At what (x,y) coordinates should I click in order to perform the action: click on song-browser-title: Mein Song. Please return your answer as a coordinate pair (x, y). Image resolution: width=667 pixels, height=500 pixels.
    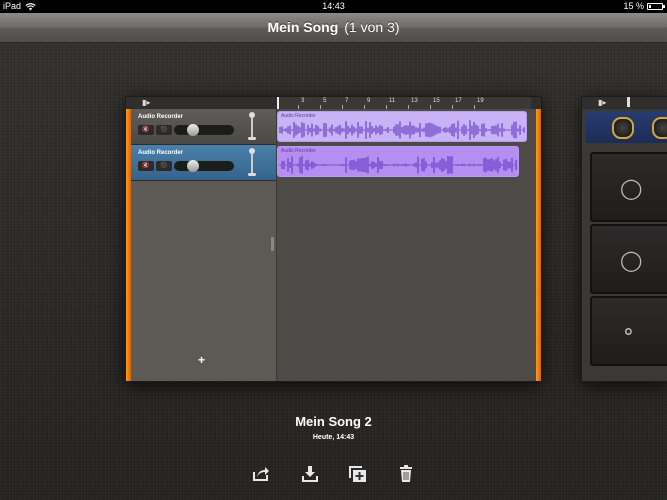
    Looking at the image, I should click on (303, 27).